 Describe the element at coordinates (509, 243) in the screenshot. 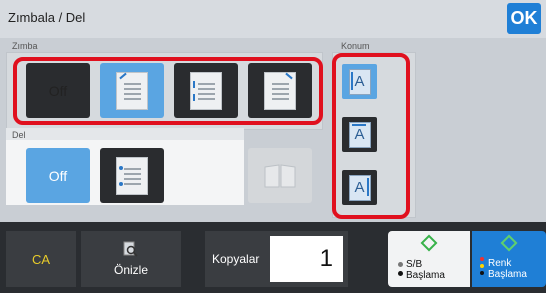

I see `color-start-icon` at that location.